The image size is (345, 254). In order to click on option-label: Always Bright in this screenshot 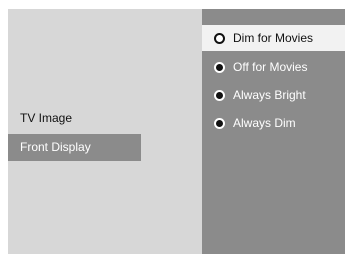, I will do `click(269, 95)`.